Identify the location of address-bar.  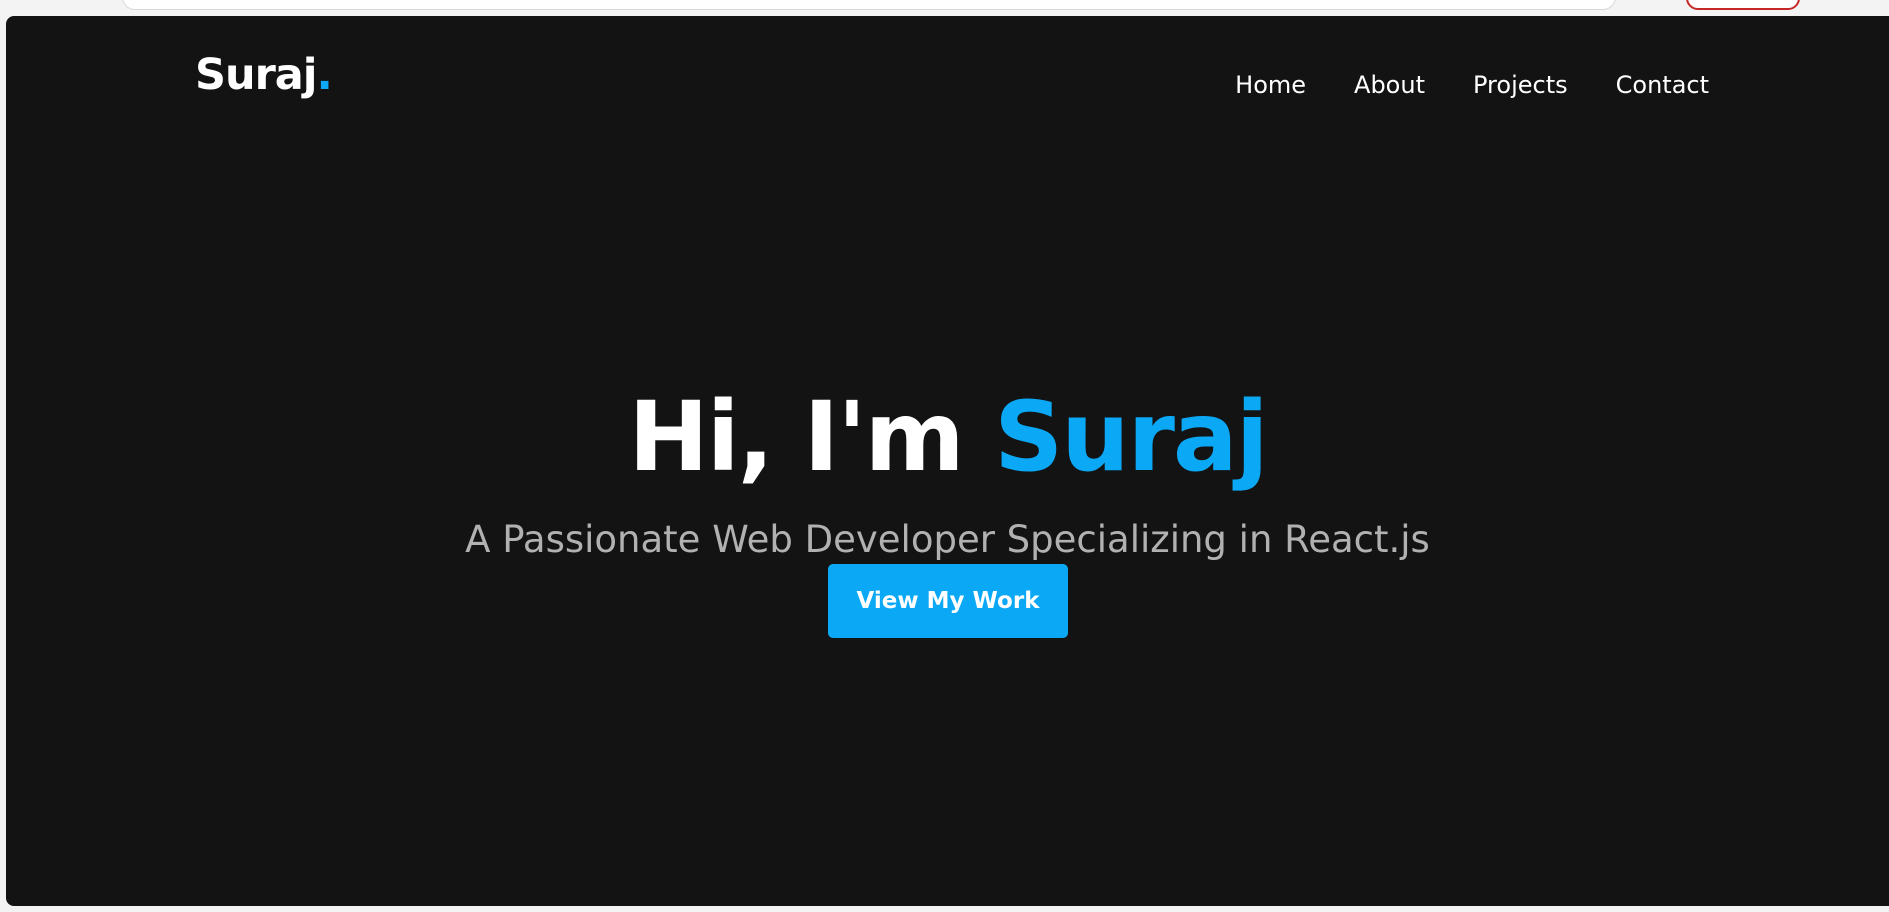
(869, 5).